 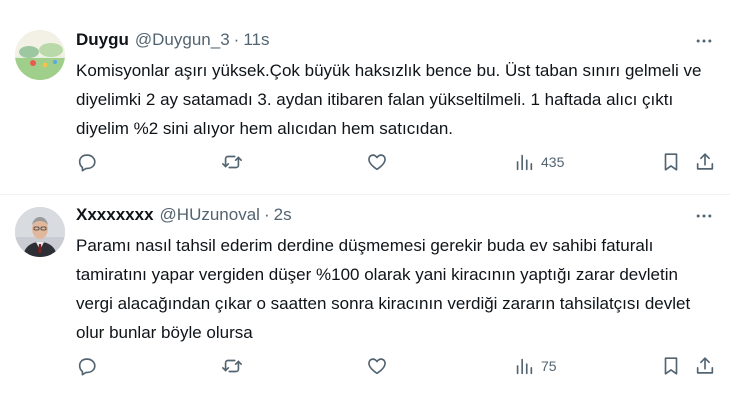 I want to click on views-count: 435, so click(x=553, y=162).